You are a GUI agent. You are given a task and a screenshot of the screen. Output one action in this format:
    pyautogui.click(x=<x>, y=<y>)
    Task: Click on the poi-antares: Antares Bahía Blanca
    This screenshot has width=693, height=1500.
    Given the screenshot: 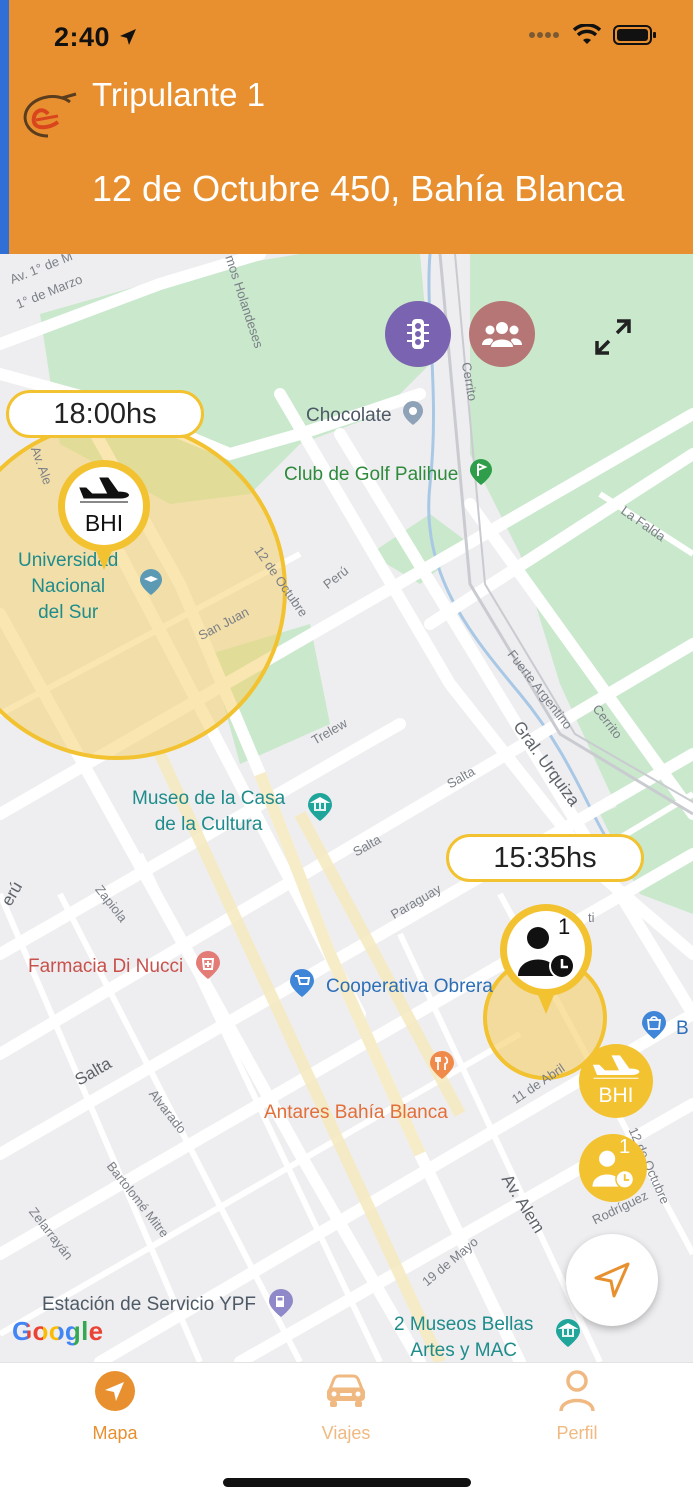 What is the action you would take?
    pyautogui.click(x=356, y=1113)
    